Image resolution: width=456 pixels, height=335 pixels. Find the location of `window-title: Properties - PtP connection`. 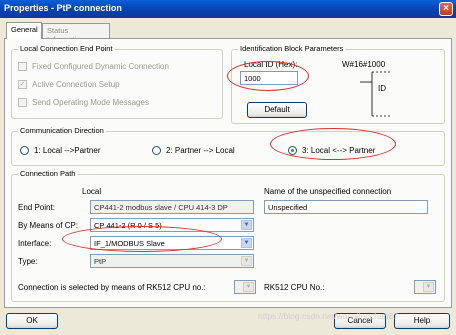

window-title: Properties - PtP connection is located at coordinates (63, 8).